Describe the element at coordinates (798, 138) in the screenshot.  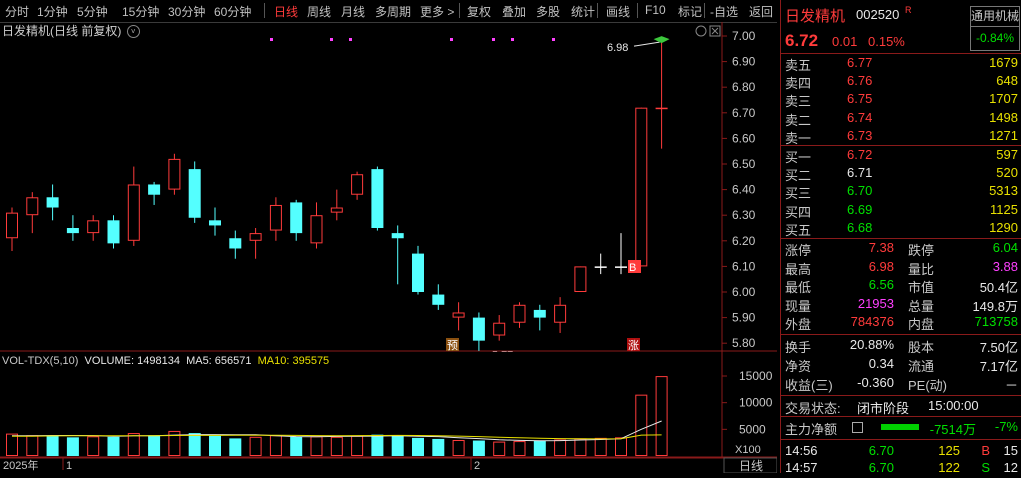
I see `ask-label: 卖一` at that location.